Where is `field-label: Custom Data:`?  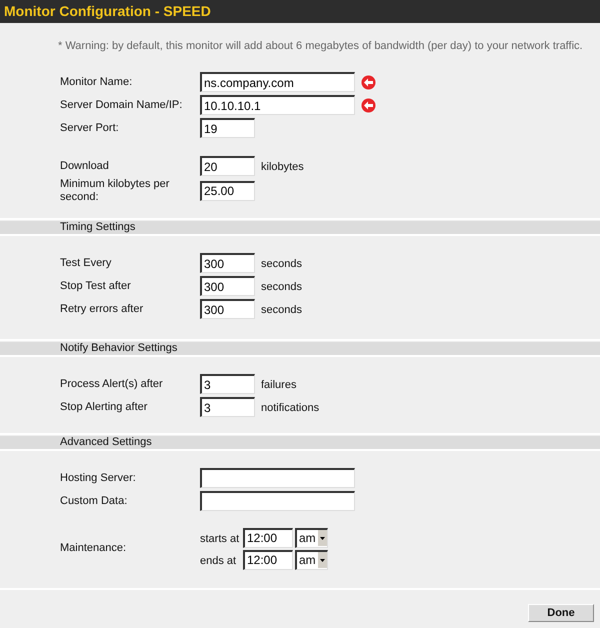
field-label: Custom Data: is located at coordinates (94, 501).